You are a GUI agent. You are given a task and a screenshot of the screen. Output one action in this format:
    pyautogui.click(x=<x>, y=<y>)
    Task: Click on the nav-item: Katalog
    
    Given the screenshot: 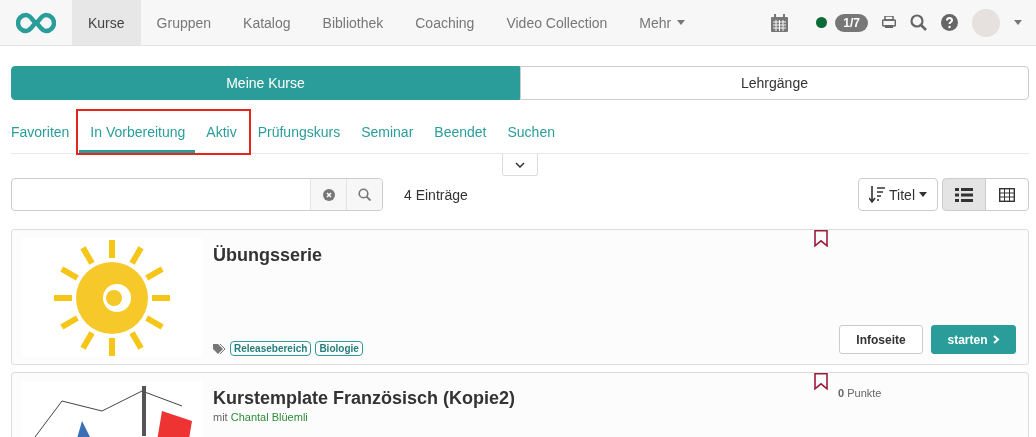 What is the action you would take?
    pyautogui.click(x=267, y=22)
    